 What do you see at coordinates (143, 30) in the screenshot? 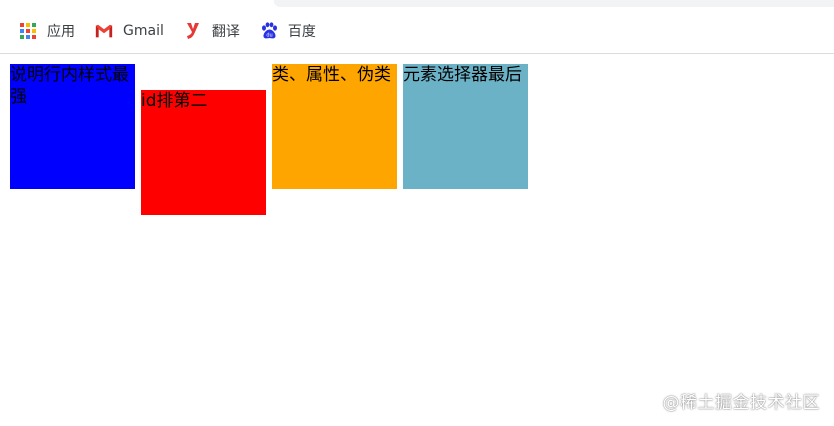
I see `bookmark-gmail-label: Gmail` at bounding box center [143, 30].